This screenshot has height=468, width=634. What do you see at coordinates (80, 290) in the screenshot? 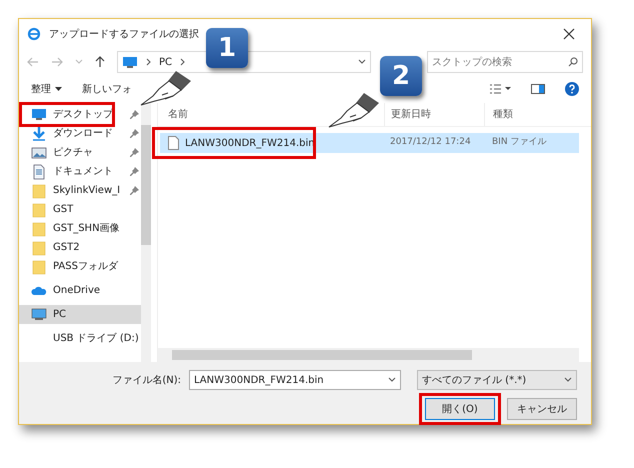
I see `sidebar-item: OneDrive` at bounding box center [80, 290].